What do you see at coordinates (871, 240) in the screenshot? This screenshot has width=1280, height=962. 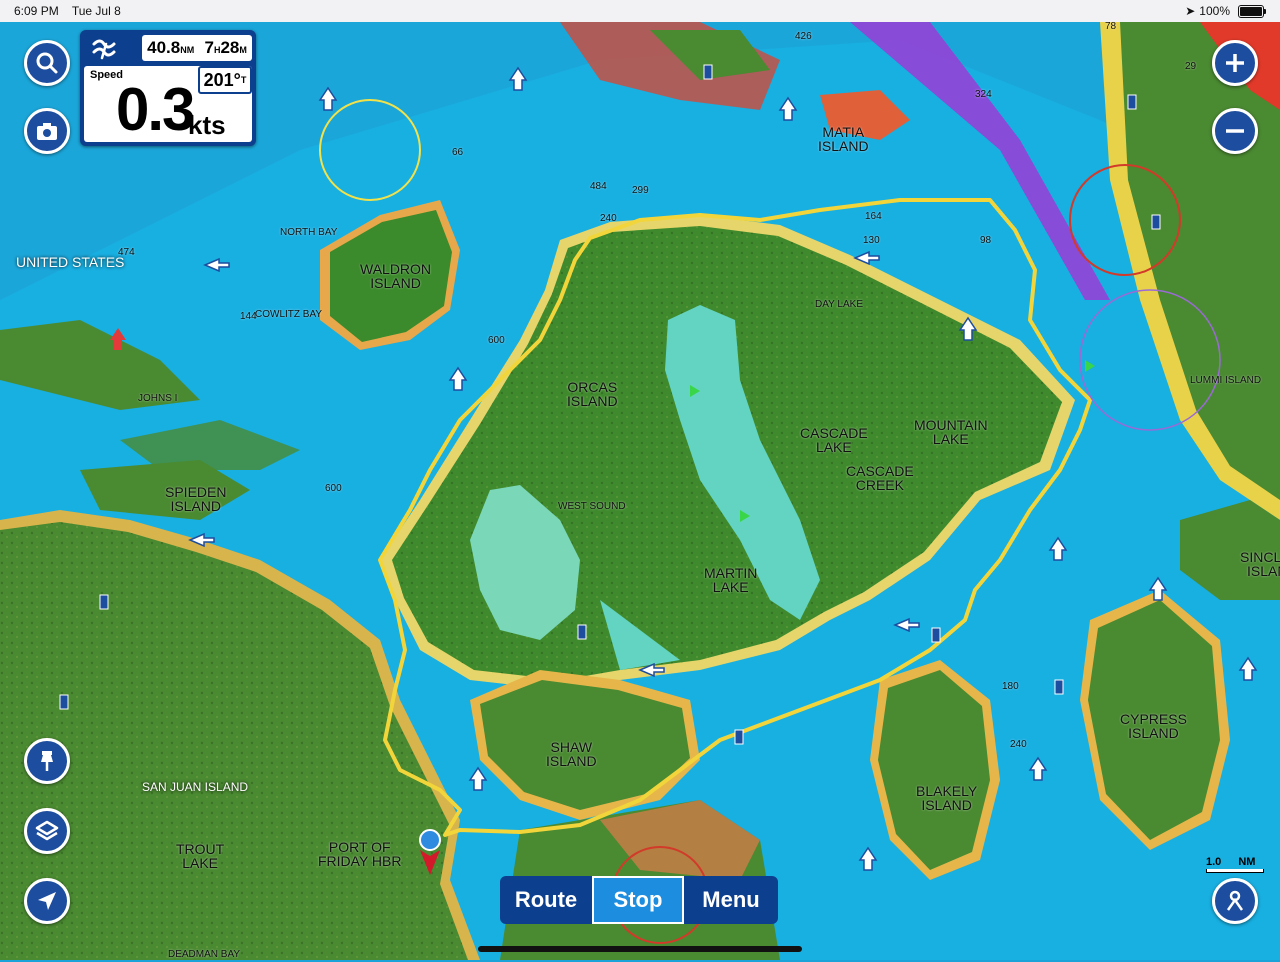 I see `depth-sounding: 130` at bounding box center [871, 240].